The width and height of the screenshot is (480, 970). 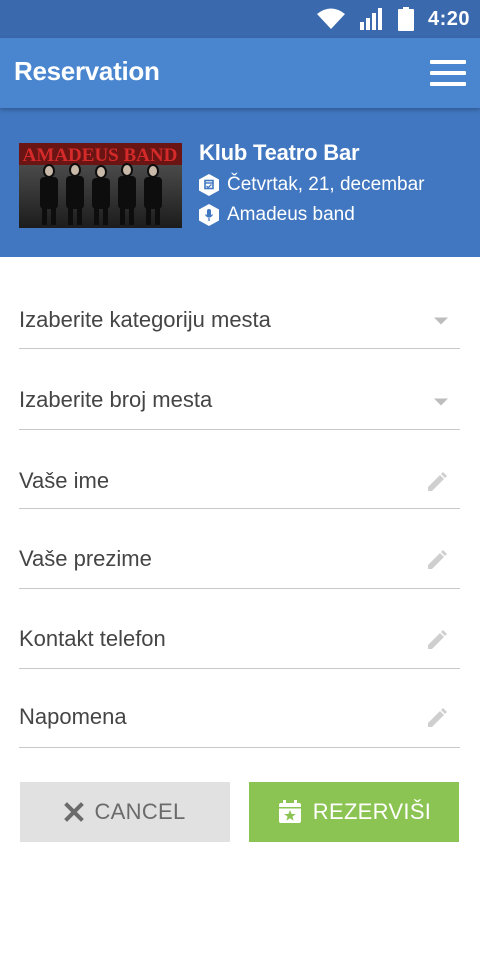 What do you see at coordinates (239, 549) in the screenshot?
I see `last-name-field: Vaše prezime` at bounding box center [239, 549].